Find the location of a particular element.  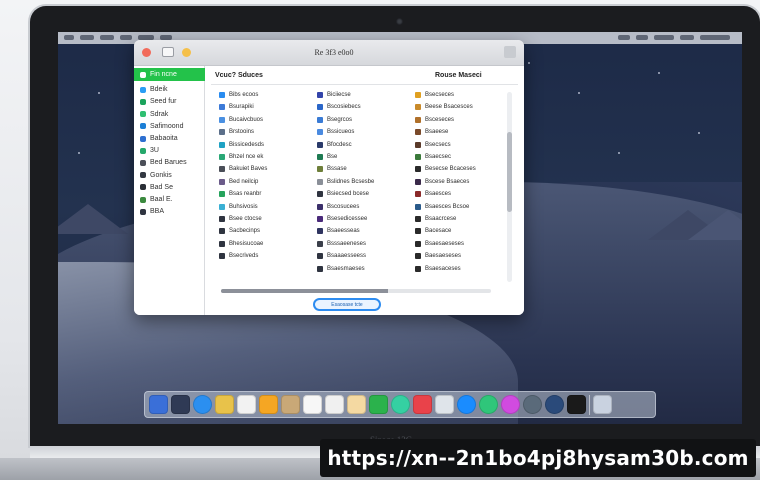

file-item: Bhesisucoae is located at coordinates (263, 244).